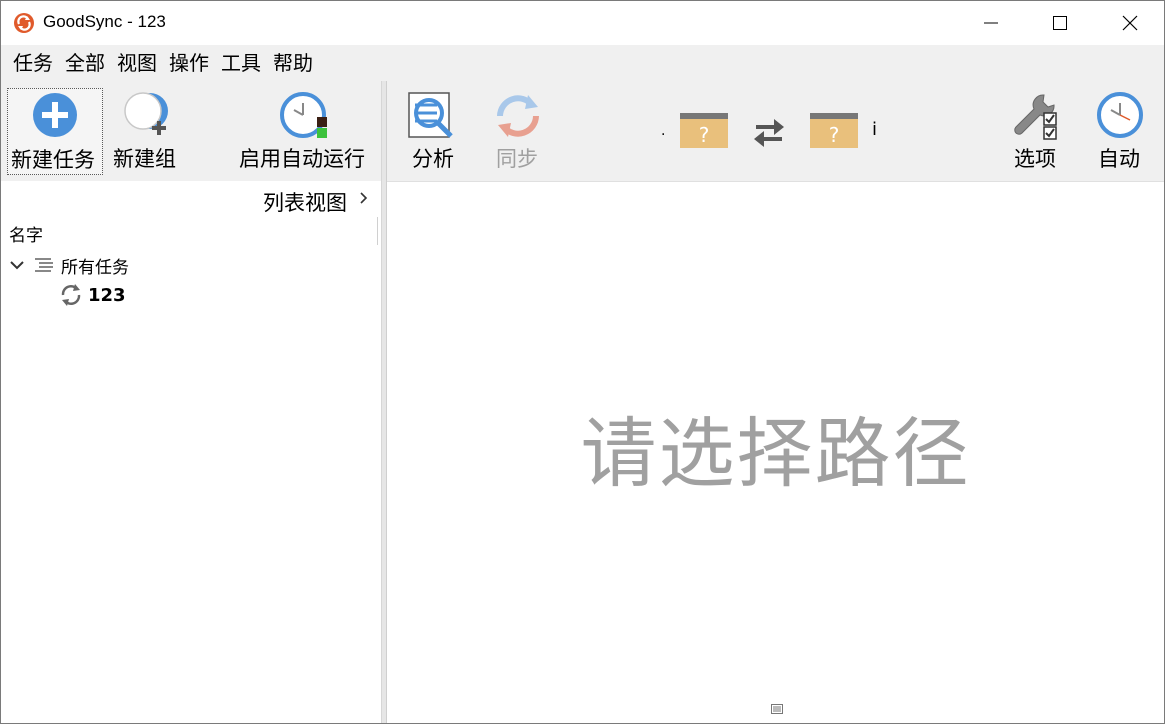 The height and width of the screenshot is (724, 1165). What do you see at coordinates (104, 21) in the screenshot?
I see `window-title: GoodSync - 123` at bounding box center [104, 21].